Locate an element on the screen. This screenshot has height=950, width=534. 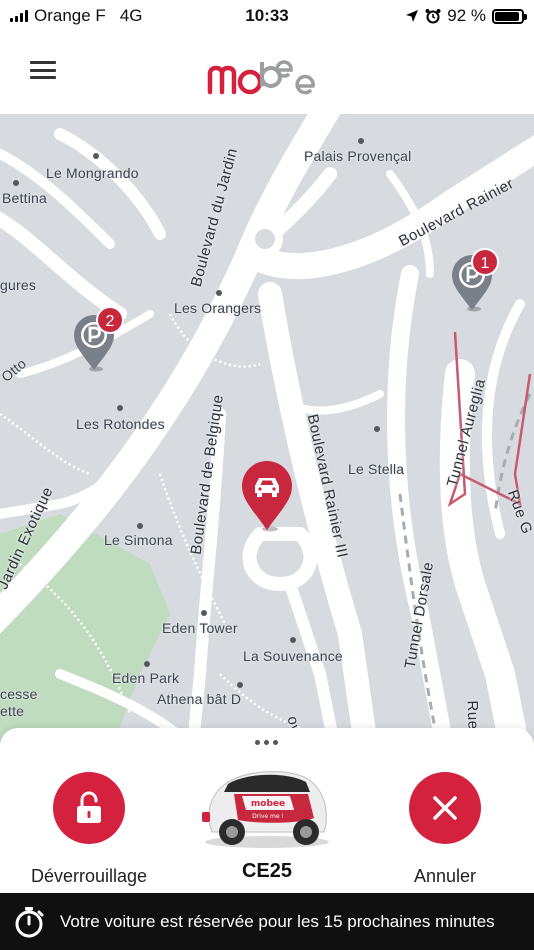
place-label: Palais Provençal is located at coordinates (358, 156).